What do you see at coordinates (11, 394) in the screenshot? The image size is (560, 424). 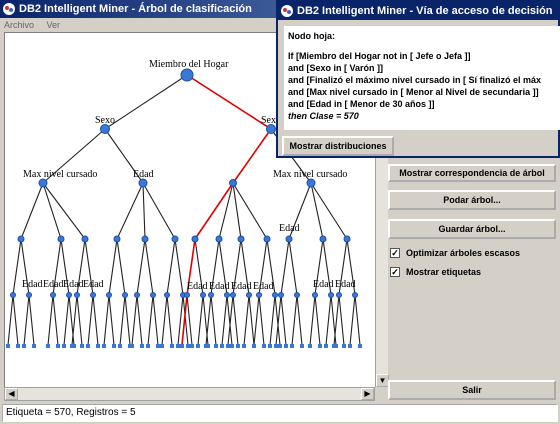 I see `scroll-left-arrow-icon: ◀` at bounding box center [11, 394].